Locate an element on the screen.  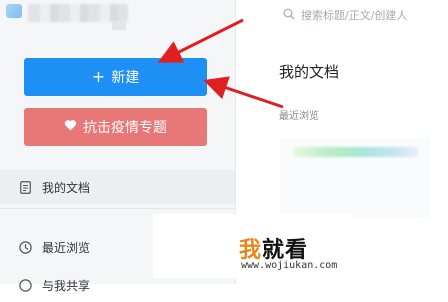
user-info-blurred is located at coordinates (119, 26).